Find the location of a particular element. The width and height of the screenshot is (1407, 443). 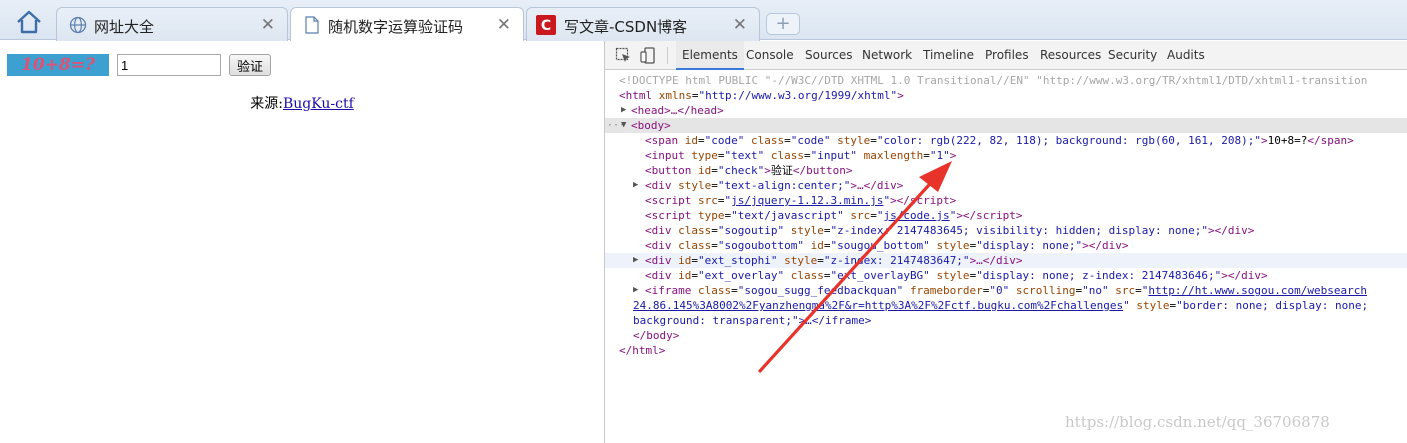

tab-csdn: C 写文章-CSDN博客 ✕ is located at coordinates (643, 24).